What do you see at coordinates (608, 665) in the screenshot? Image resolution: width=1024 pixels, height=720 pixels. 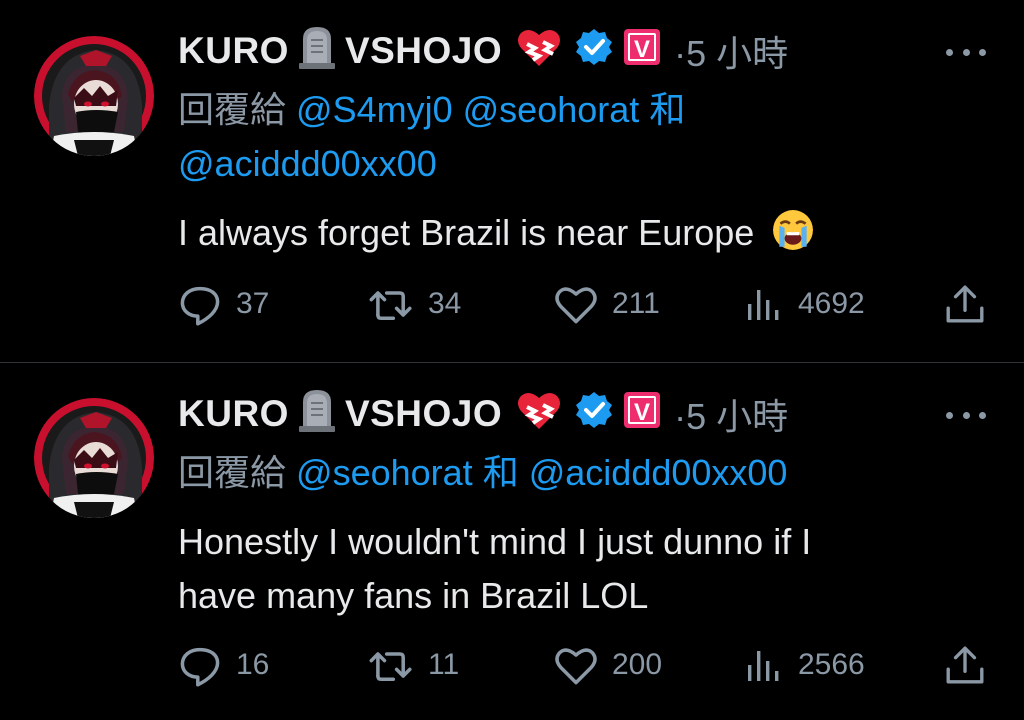 I see `like-button: 200` at bounding box center [608, 665].